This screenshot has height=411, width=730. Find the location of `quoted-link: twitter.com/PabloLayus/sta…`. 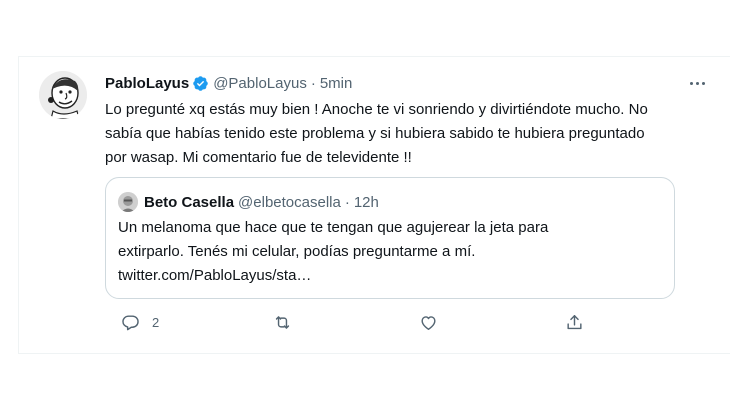

quoted-link: twitter.com/PabloLayus/sta… is located at coordinates (388, 276).